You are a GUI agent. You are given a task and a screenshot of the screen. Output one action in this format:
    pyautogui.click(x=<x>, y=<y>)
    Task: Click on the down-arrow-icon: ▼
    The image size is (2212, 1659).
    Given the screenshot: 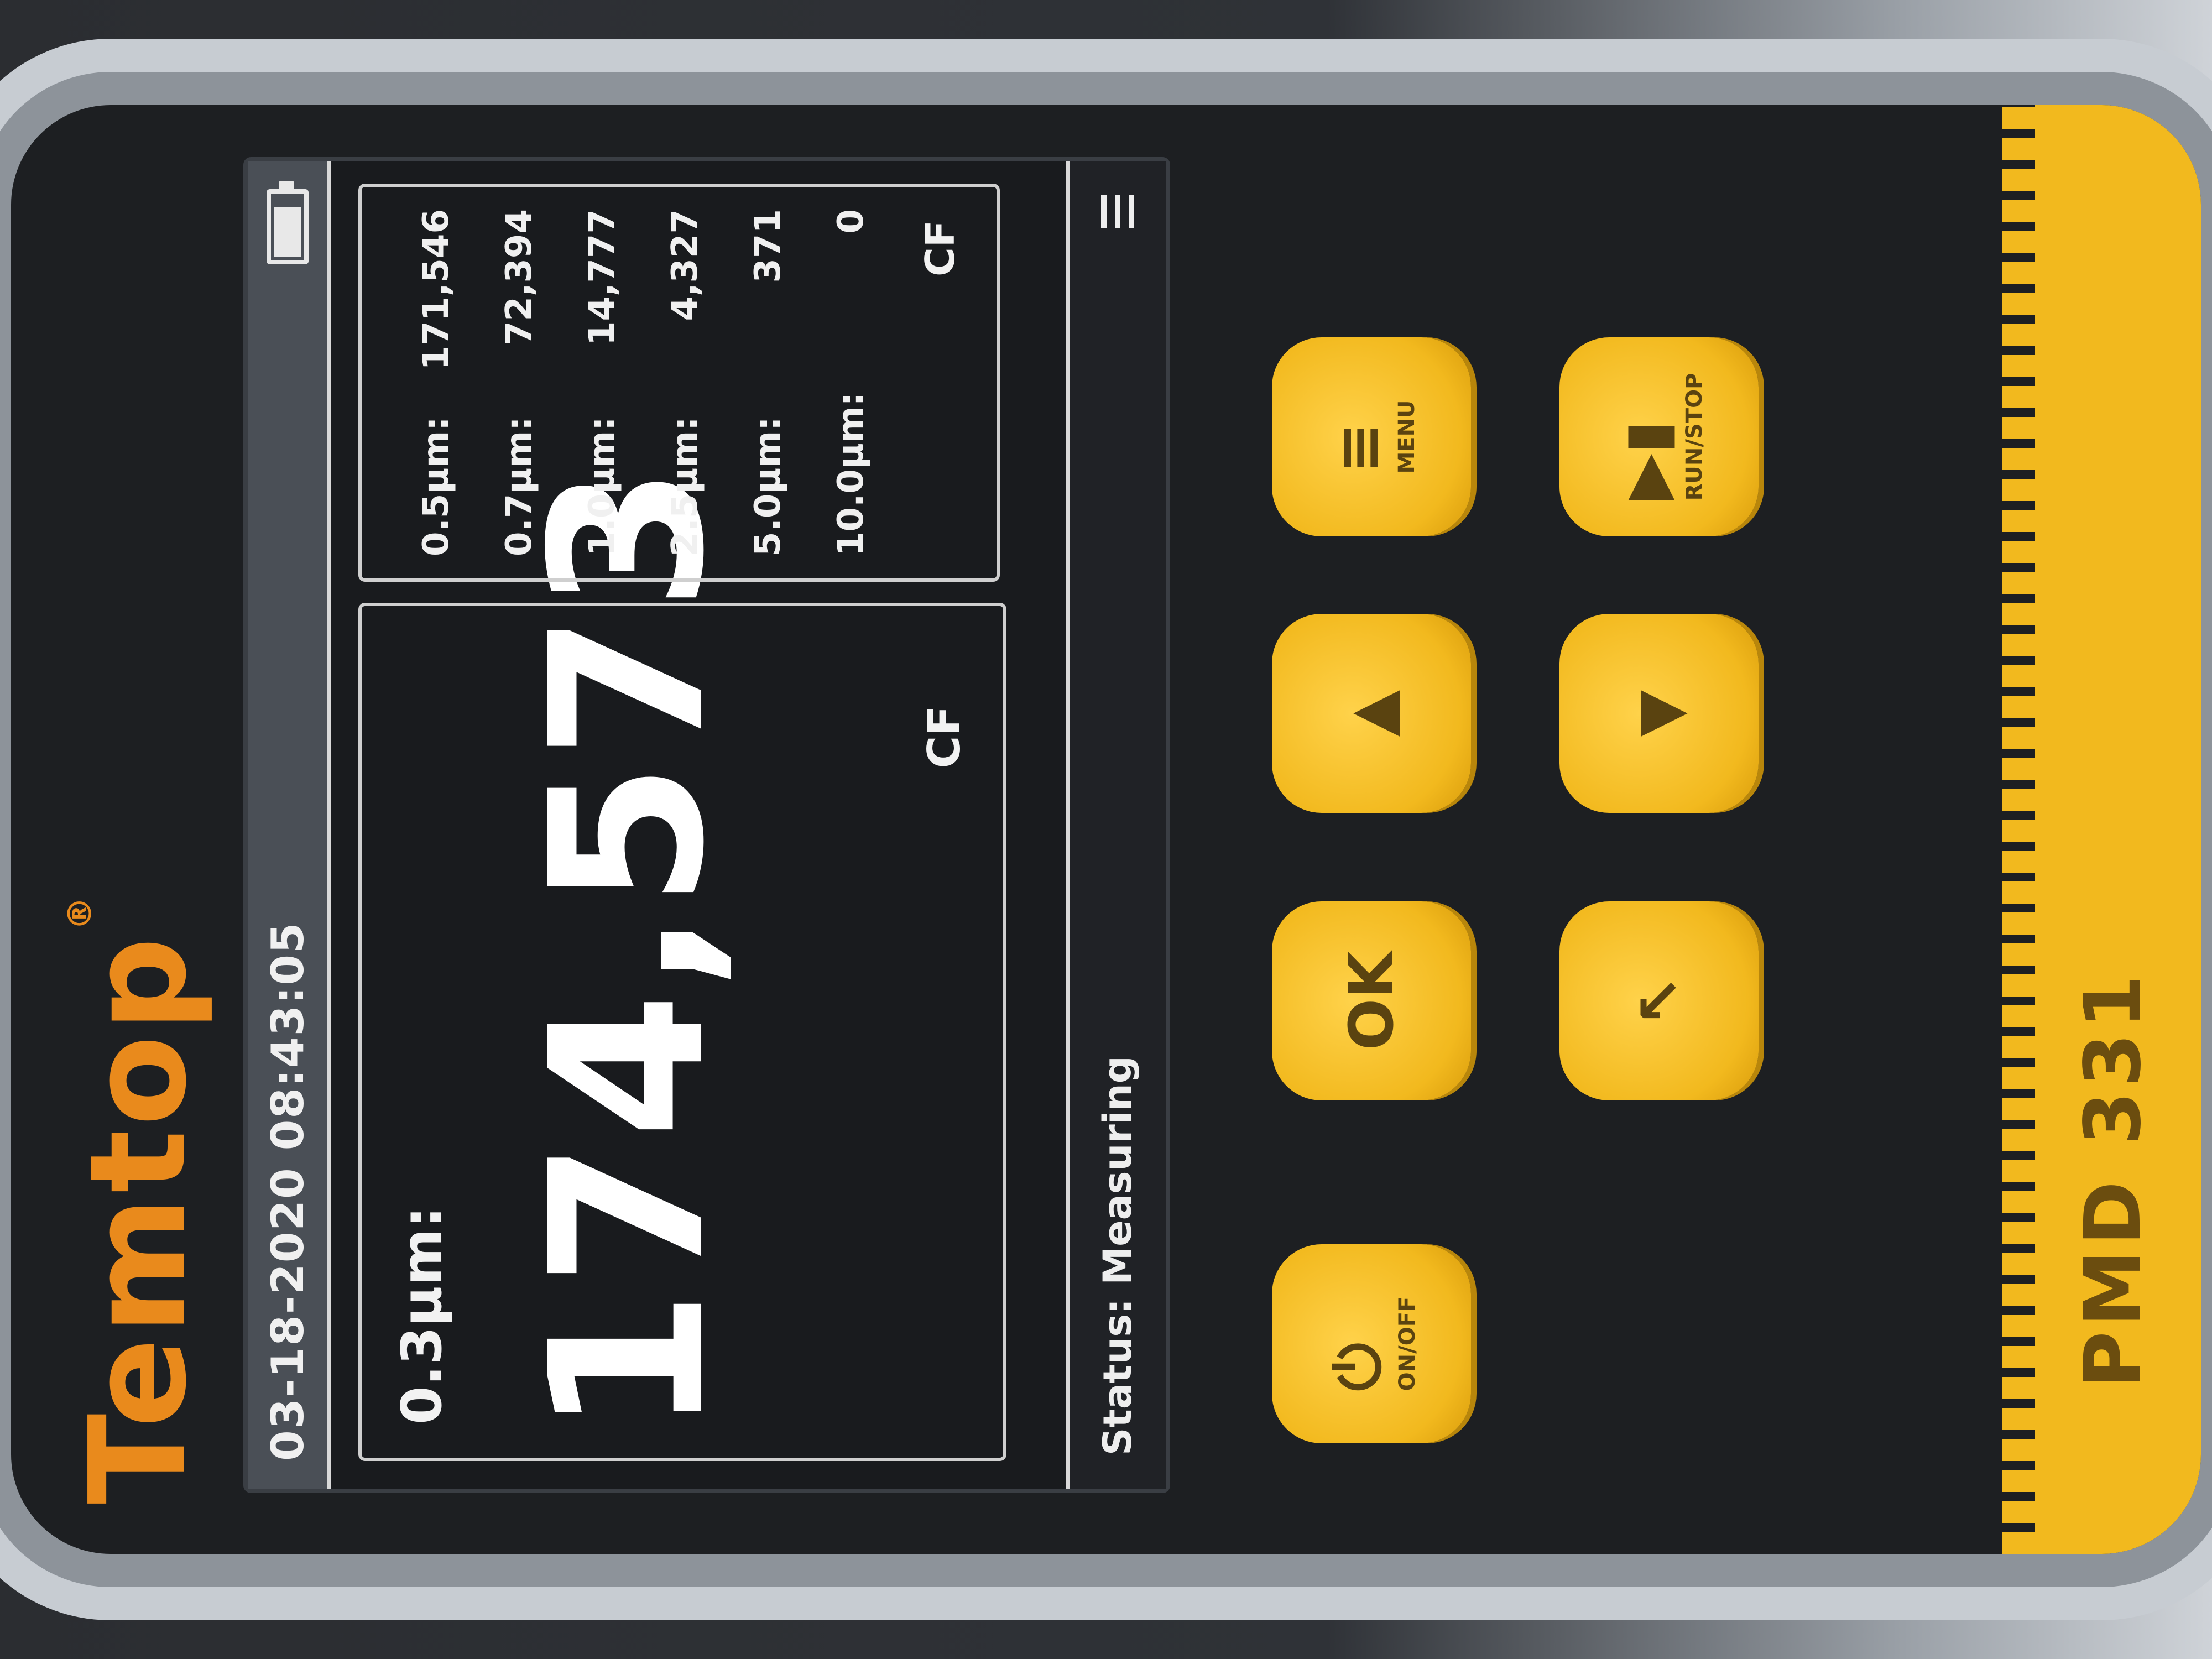 What is the action you would take?
    pyautogui.click(x=1659, y=714)
    